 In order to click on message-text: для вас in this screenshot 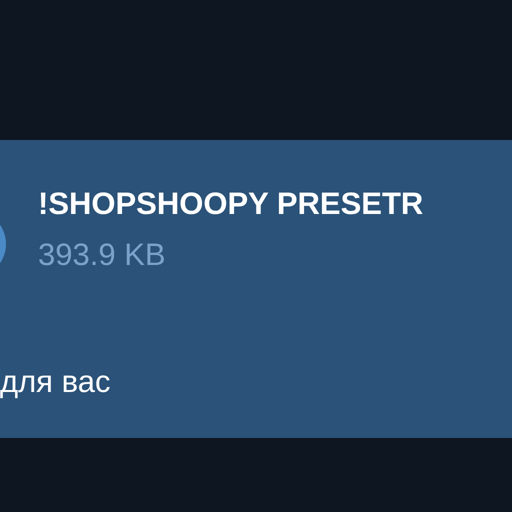, I will do `click(55, 381)`.